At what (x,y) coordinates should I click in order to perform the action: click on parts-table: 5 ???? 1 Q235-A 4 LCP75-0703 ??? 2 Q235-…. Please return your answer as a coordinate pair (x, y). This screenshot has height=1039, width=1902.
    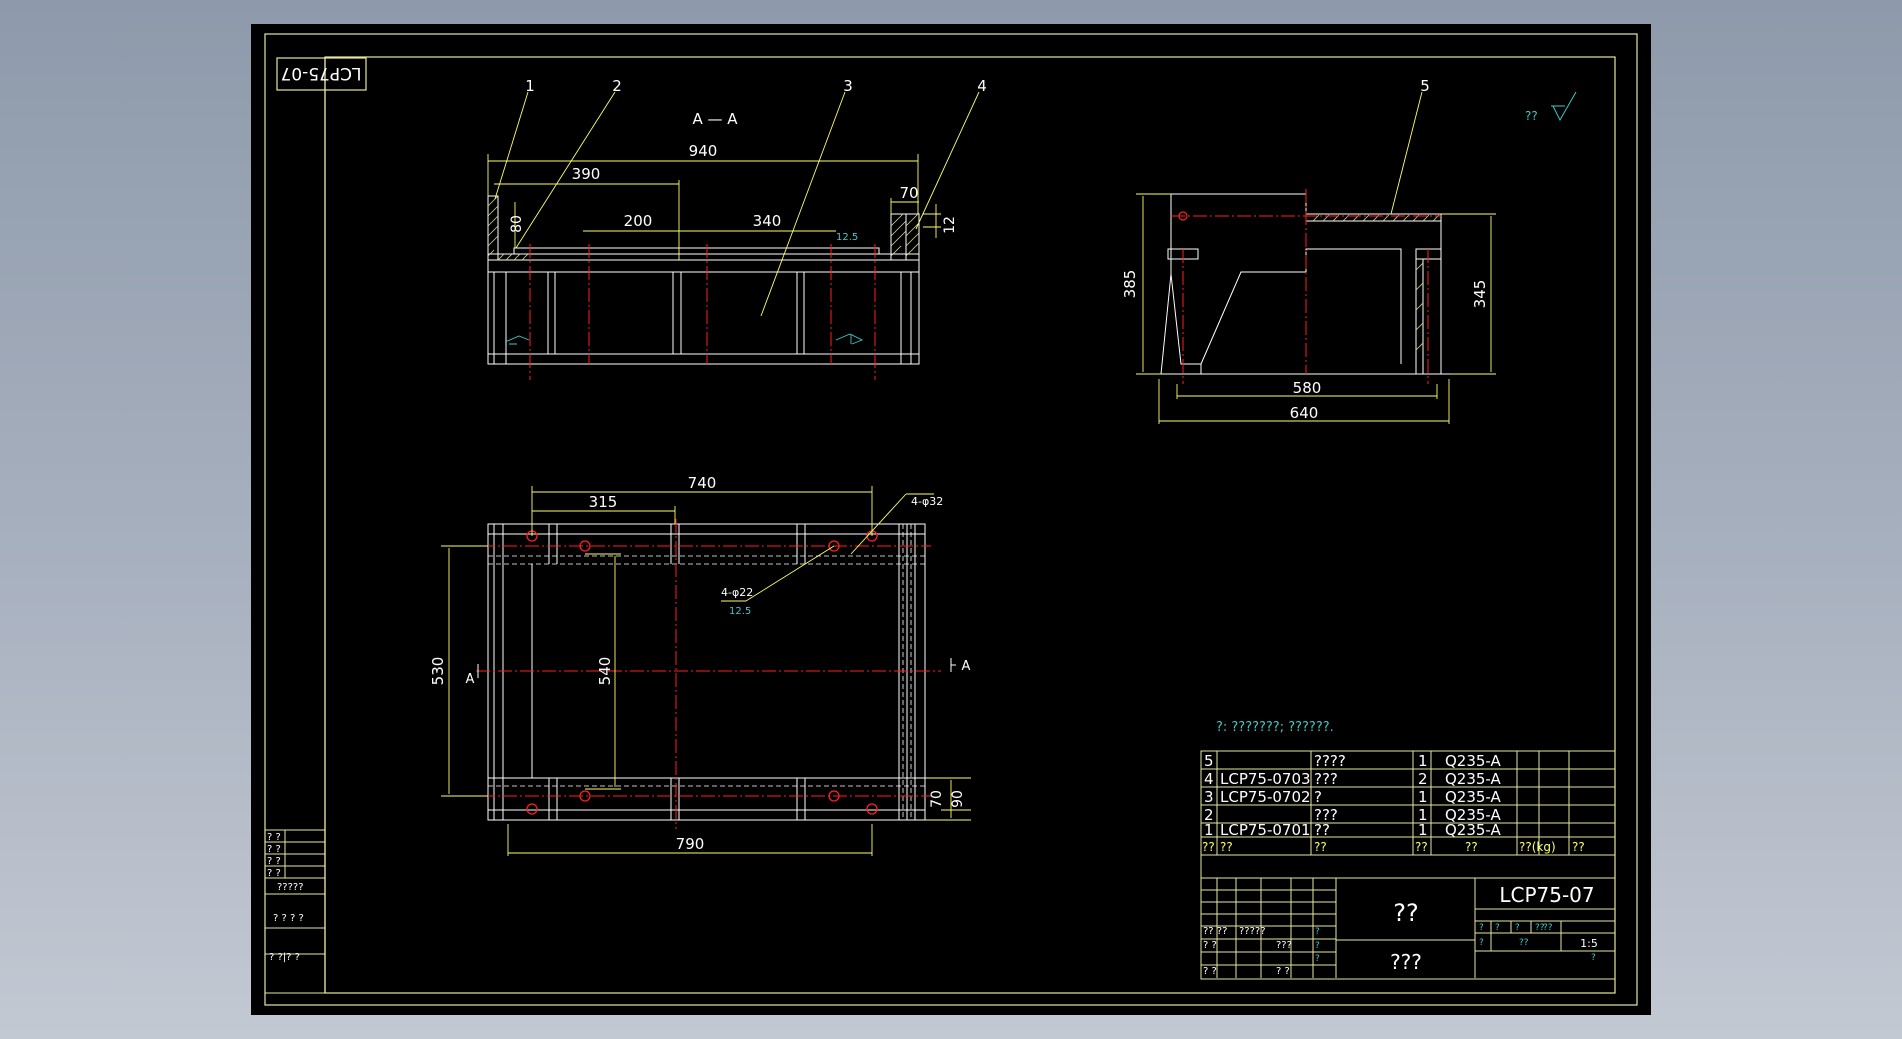
    Looking at the image, I should click on (1408, 803).